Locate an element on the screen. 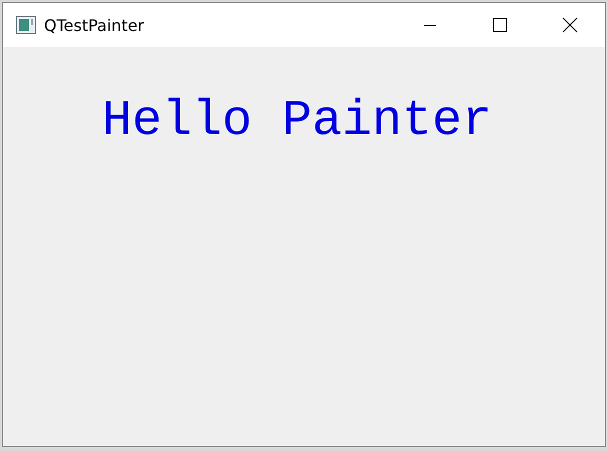 The width and height of the screenshot is (608, 451). window-title: QTestPainter is located at coordinates (94, 25).